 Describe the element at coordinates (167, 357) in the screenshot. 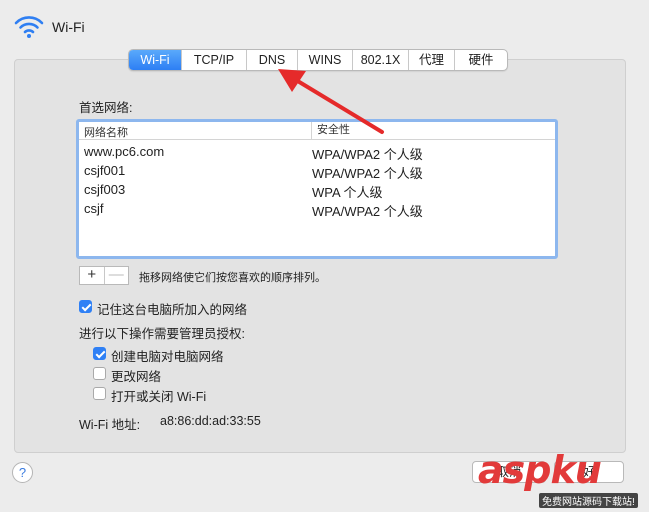

I see `create-computer-network-label: 创建电脑对电脑网络` at that location.